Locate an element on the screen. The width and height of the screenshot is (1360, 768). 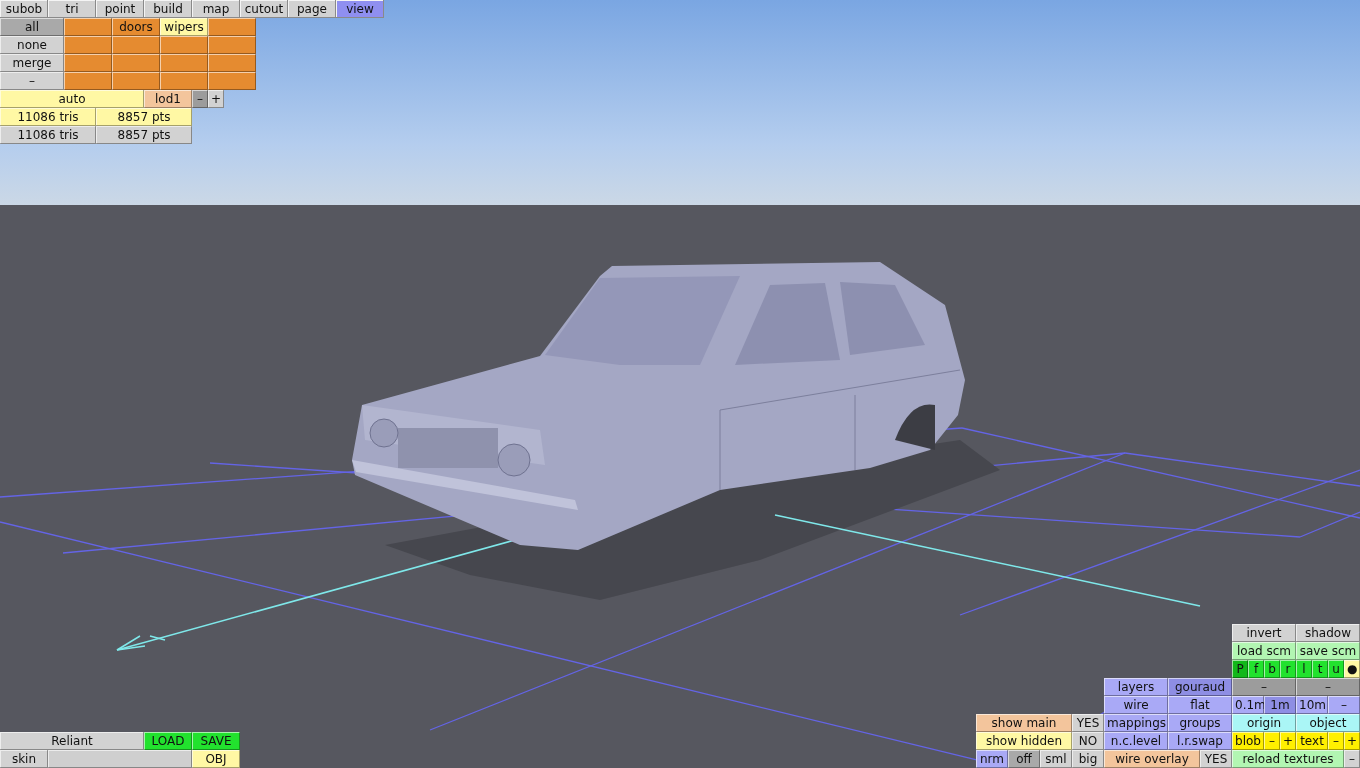
tool-button: 10m is located at coordinates (1312, 705).